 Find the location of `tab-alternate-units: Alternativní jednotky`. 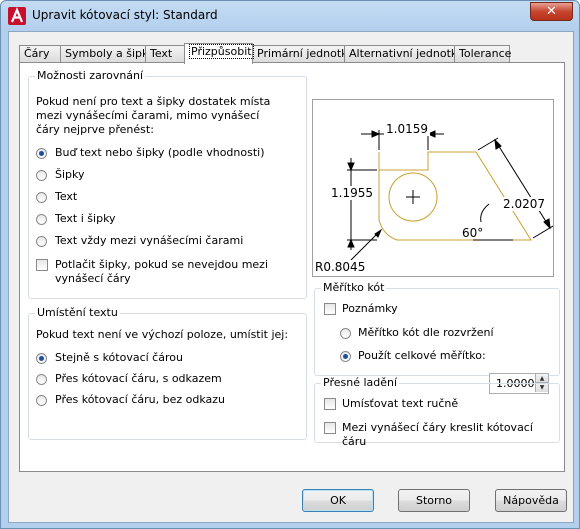

tab-alternate-units: Alternativní jednotky is located at coordinates (403, 53).